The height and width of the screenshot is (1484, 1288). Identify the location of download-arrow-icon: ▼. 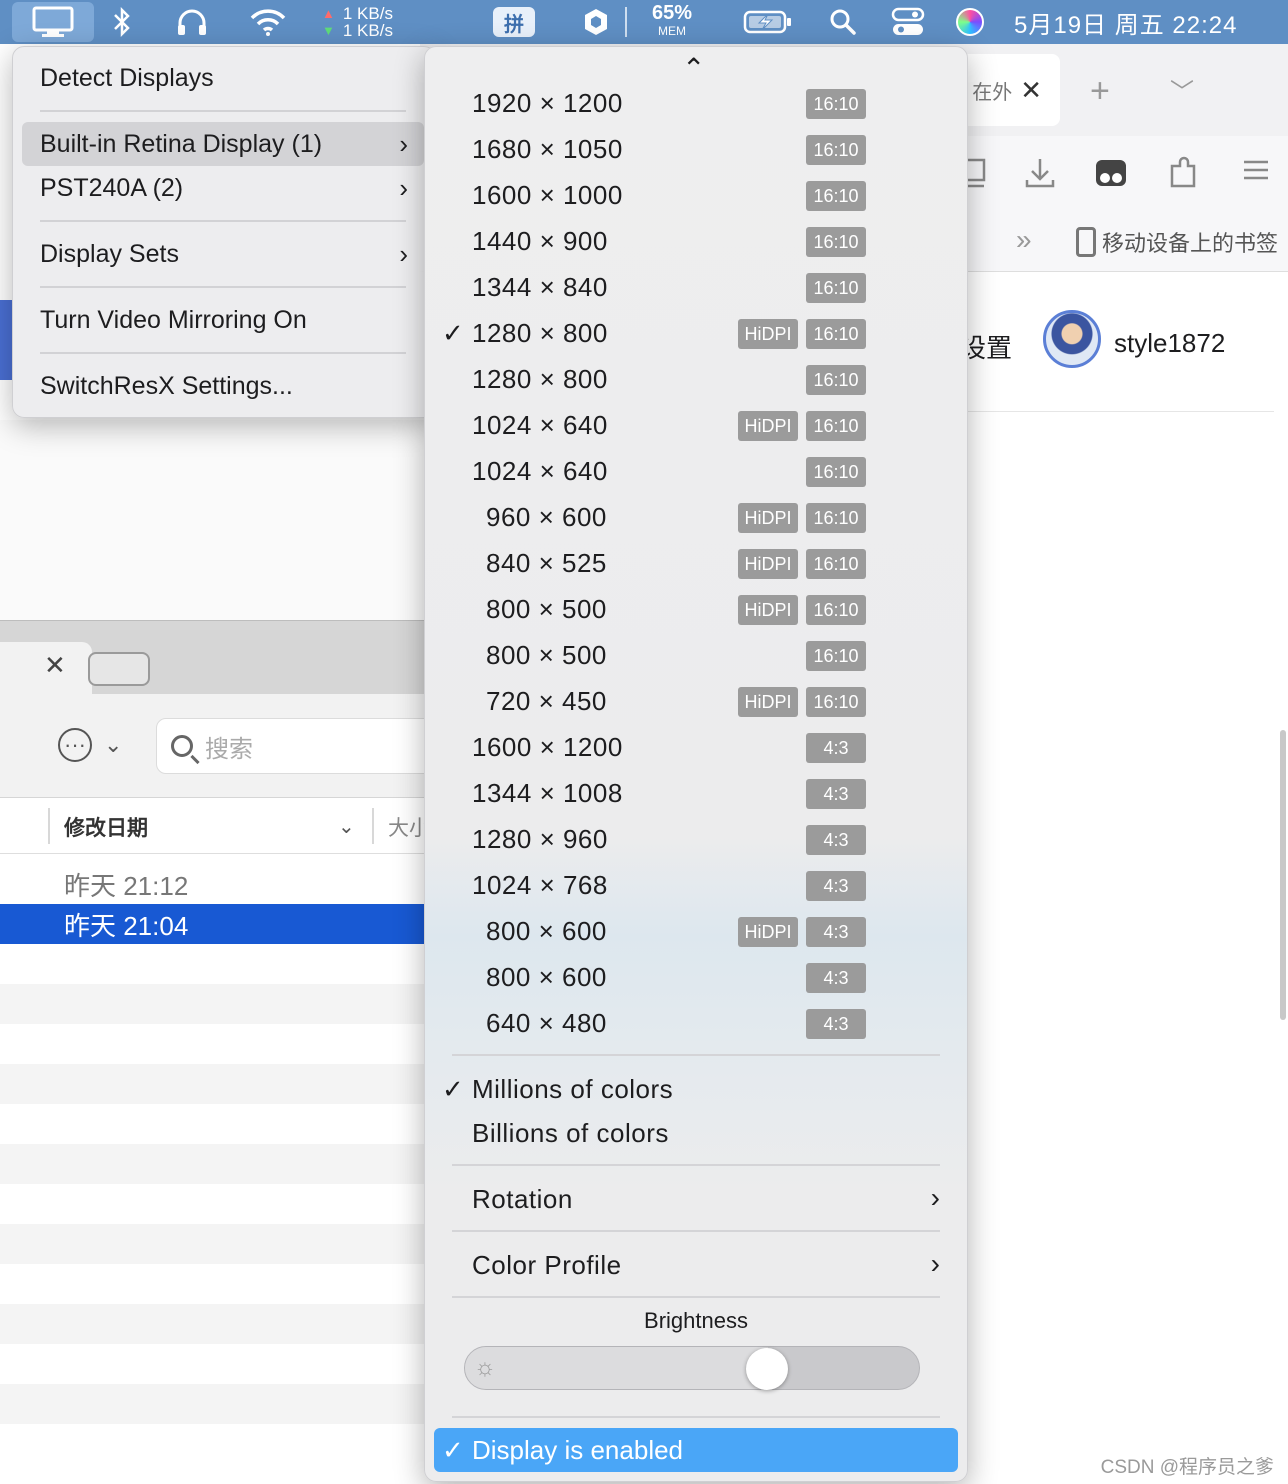
(328, 30).